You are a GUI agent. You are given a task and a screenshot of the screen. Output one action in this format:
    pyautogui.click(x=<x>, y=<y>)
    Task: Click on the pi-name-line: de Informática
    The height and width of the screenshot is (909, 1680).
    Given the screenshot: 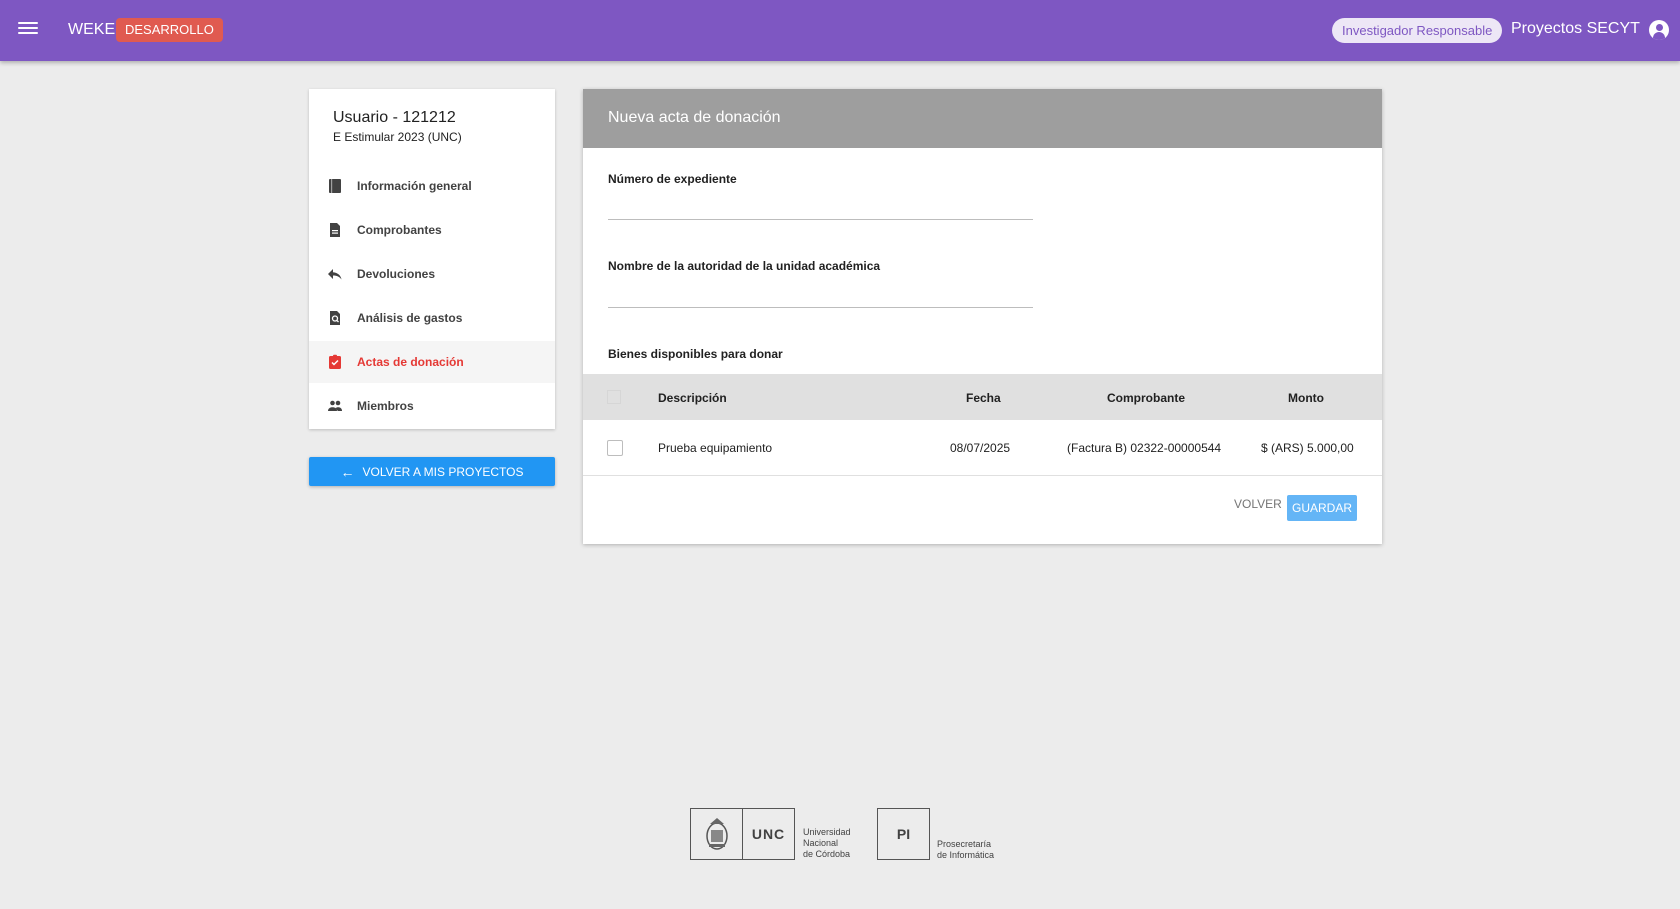 What is the action you would take?
    pyautogui.click(x=966, y=855)
    